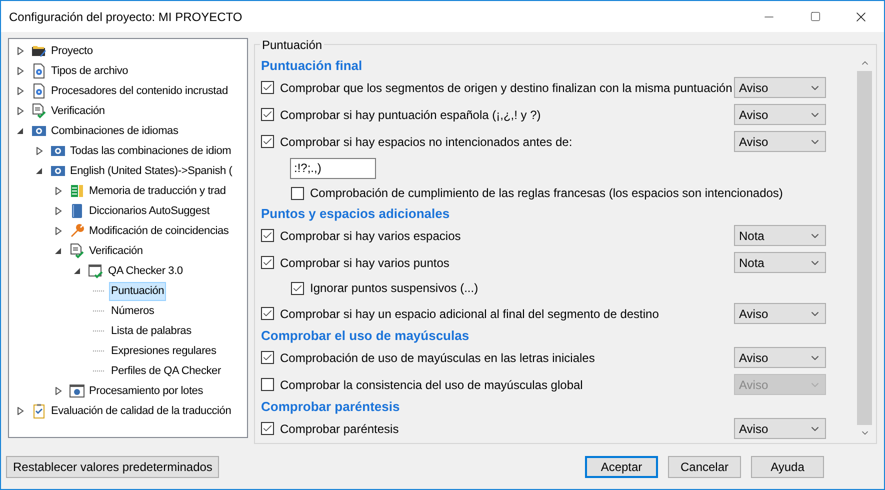 Image resolution: width=885 pixels, height=490 pixels. What do you see at coordinates (311, 65) in the screenshot?
I see `section-heading: Puntuación final` at bounding box center [311, 65].